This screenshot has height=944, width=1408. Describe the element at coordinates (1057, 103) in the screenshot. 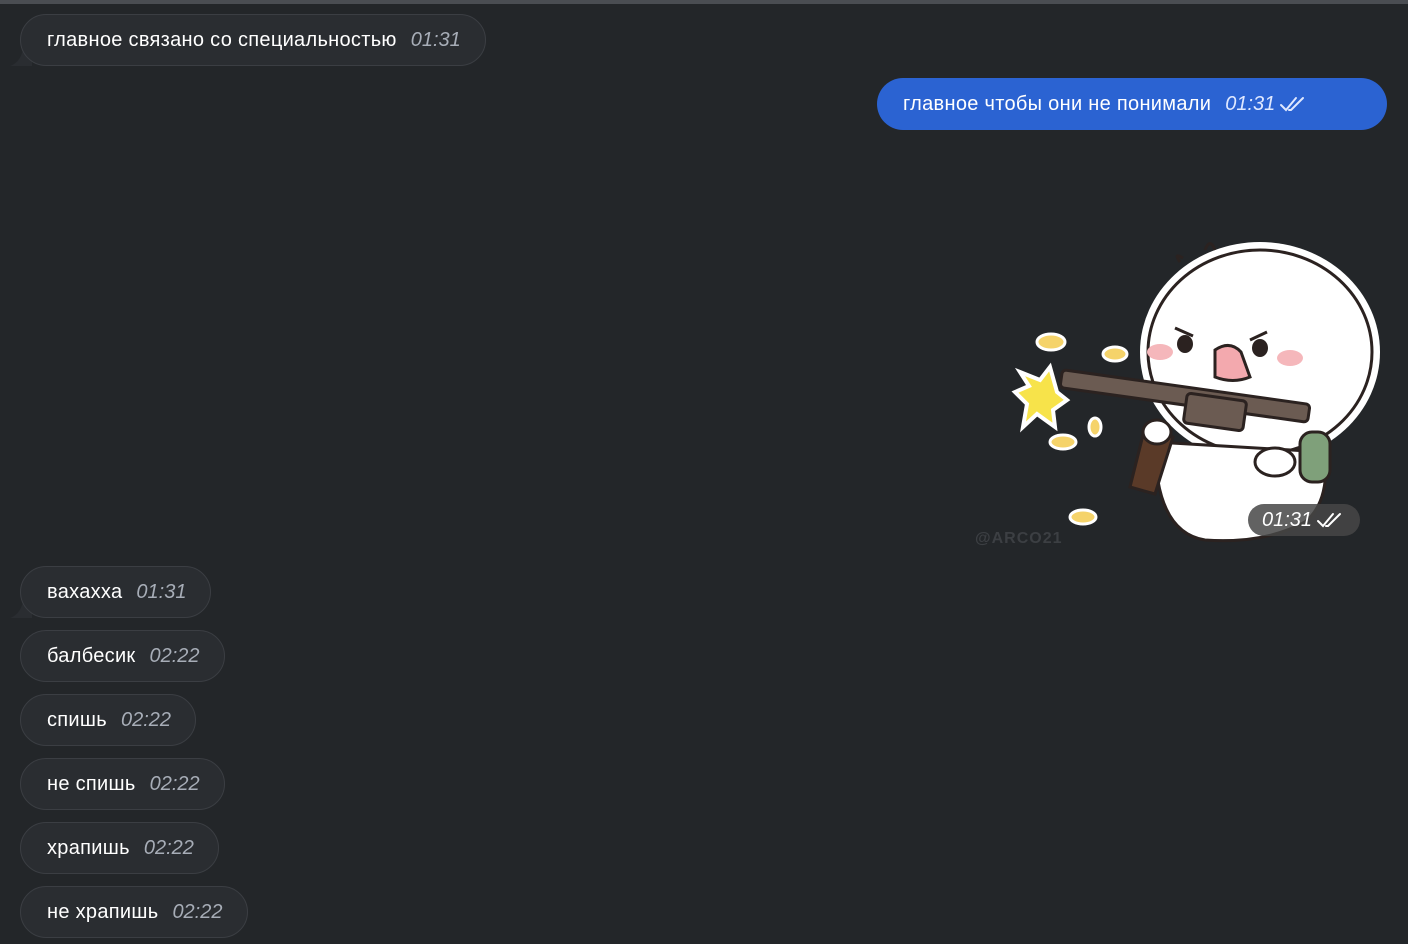

I see `message-text: главное чтобы они не понимали` at that location.